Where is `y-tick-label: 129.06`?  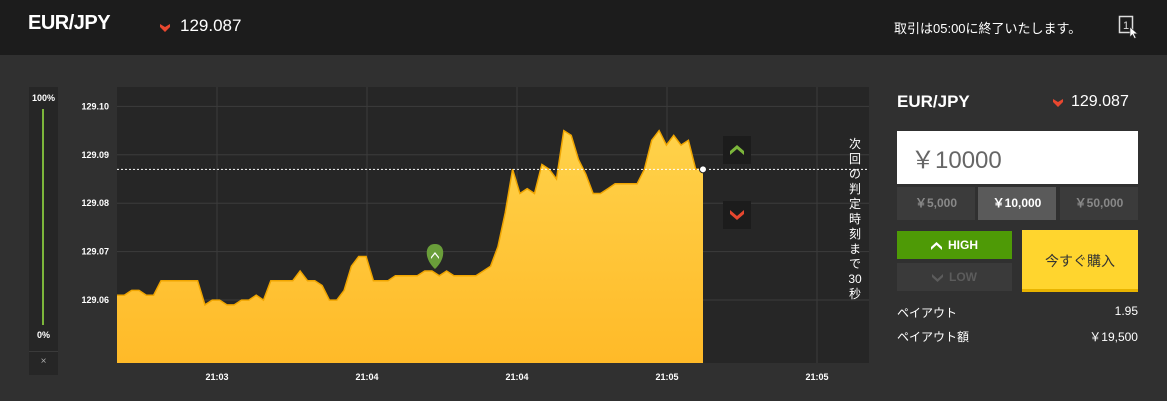
y-tick-label: 129.06 is located at coordinates (95, 300).